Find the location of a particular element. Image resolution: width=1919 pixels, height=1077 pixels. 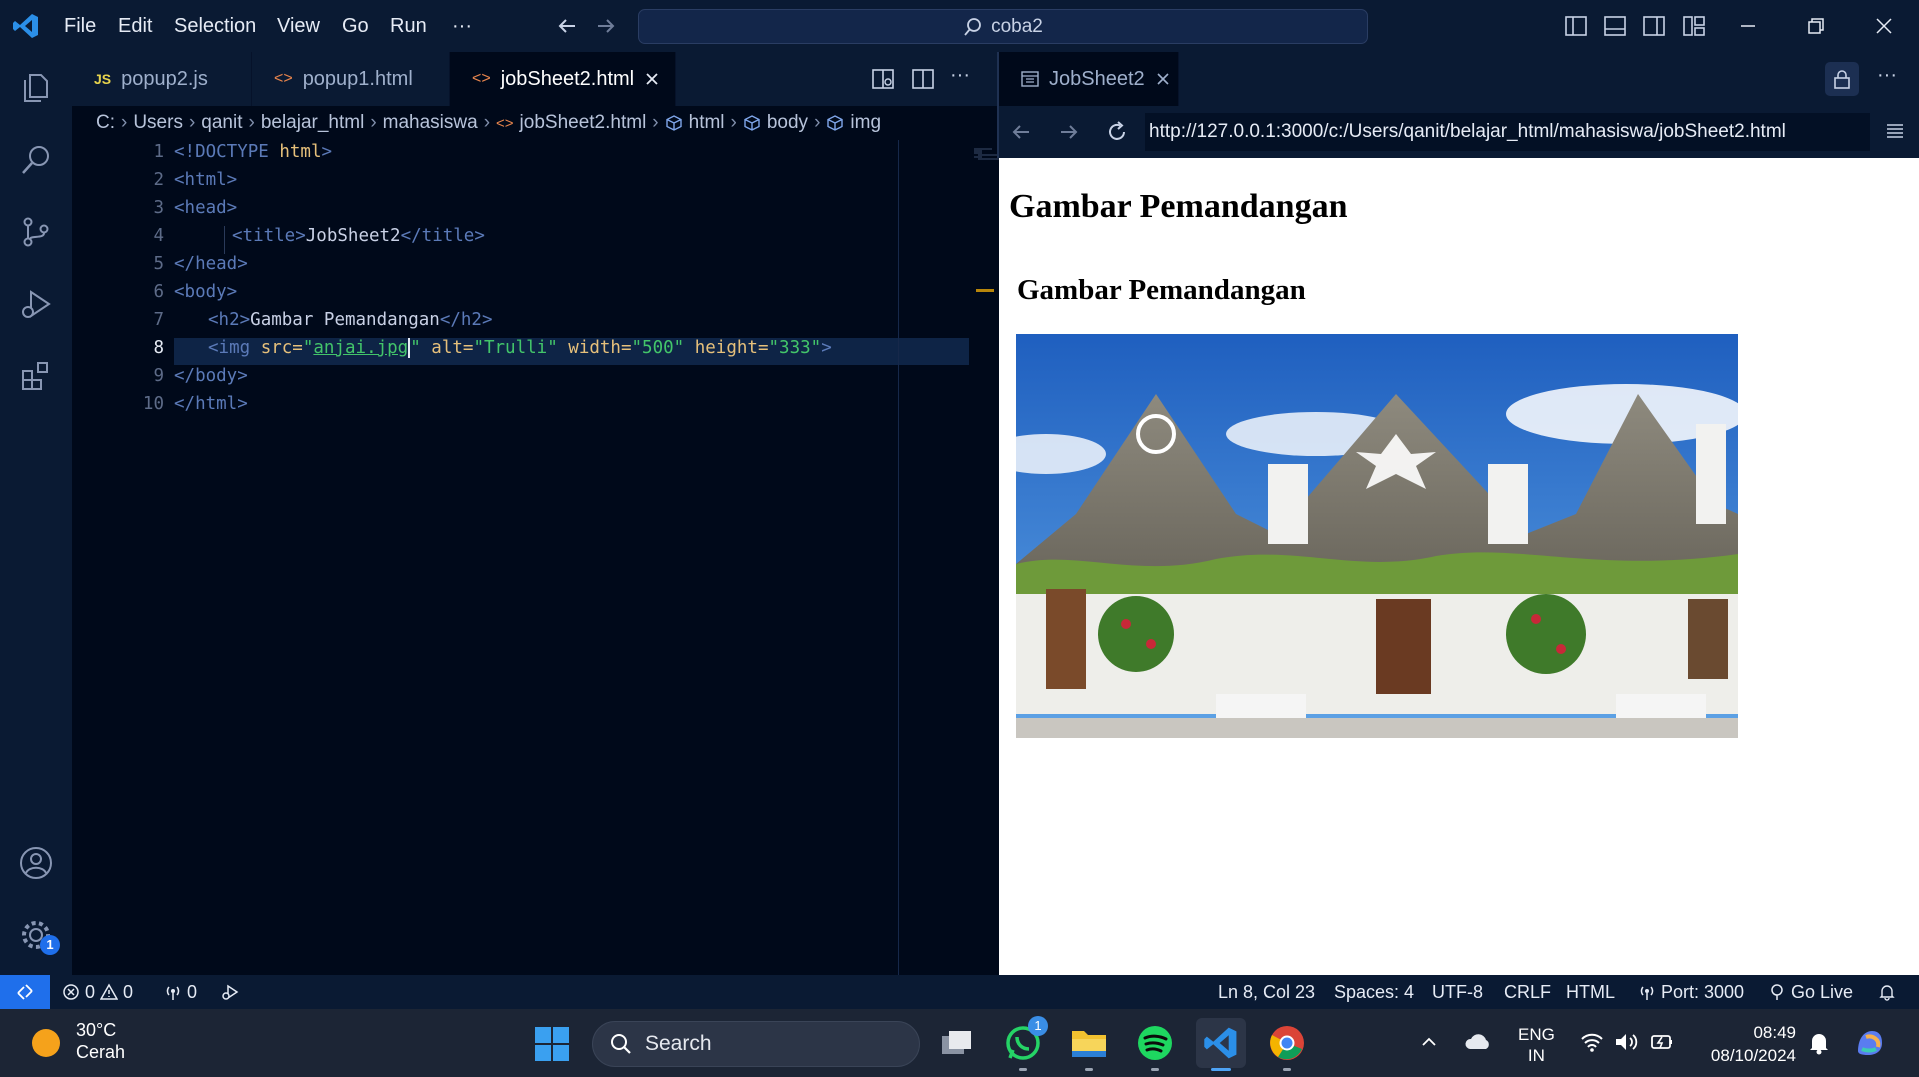

search-label: Search is located at coordinates (678, 1043).